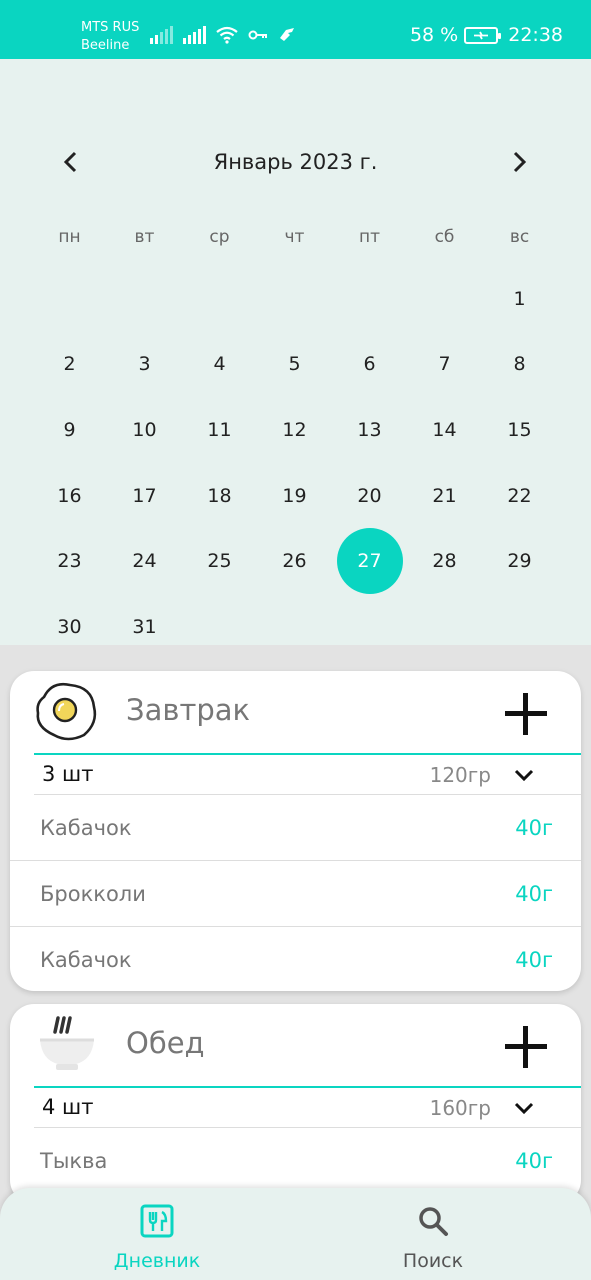 This screenshot has height=1280, width=591. What do you see at coordinates (110, 27) in the screenshot?
I see `carrier-1: MTS RUS` at bounding box center [110, 27].